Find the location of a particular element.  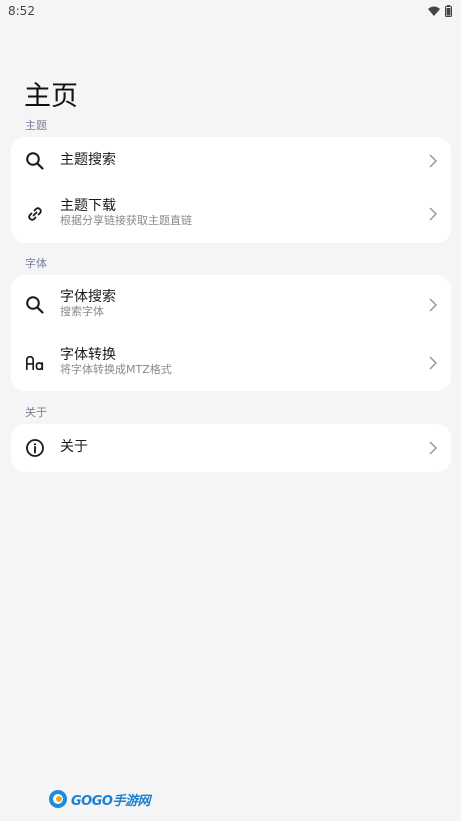

status-icons is located at coordinates (440, 11).